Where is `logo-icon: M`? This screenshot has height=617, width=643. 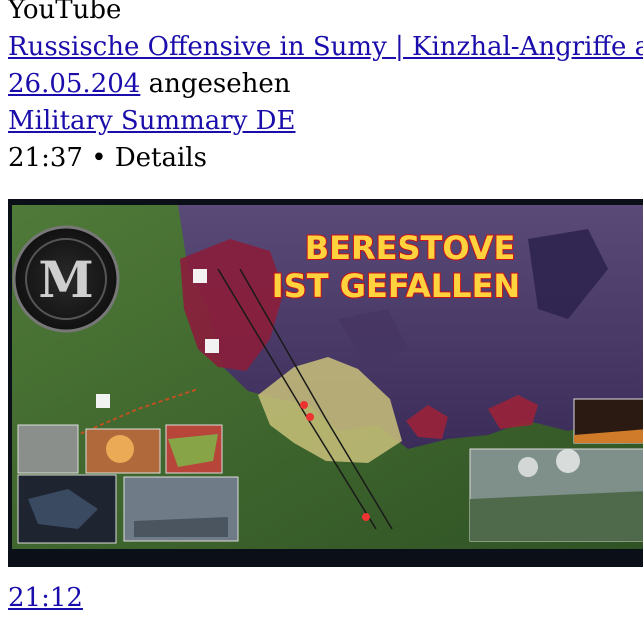 logo-icon: M is located at coordinates (65, 279).